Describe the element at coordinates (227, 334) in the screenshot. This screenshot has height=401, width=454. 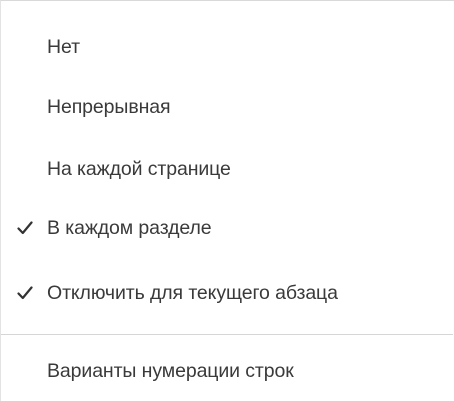
I see `menu-separator` at that location.